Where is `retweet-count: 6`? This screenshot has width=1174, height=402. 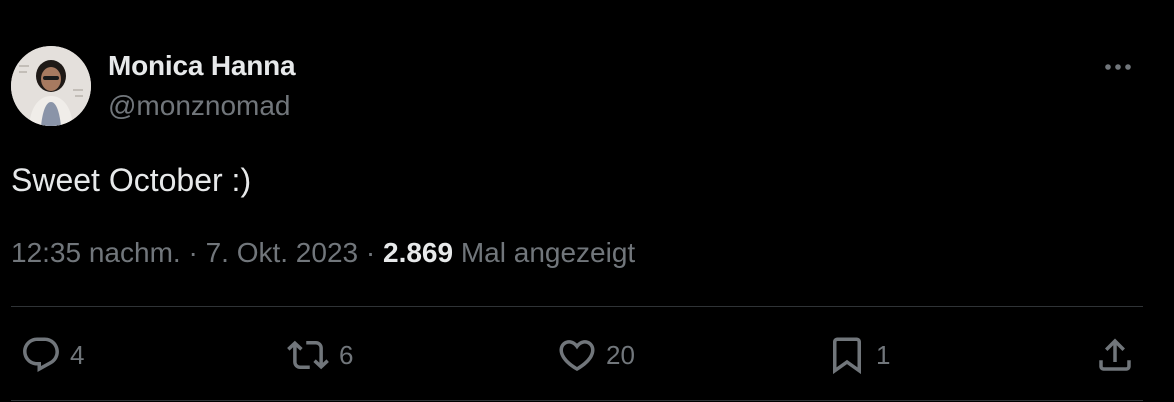
retweet-count: 6 is located at coordinates (346, 355).